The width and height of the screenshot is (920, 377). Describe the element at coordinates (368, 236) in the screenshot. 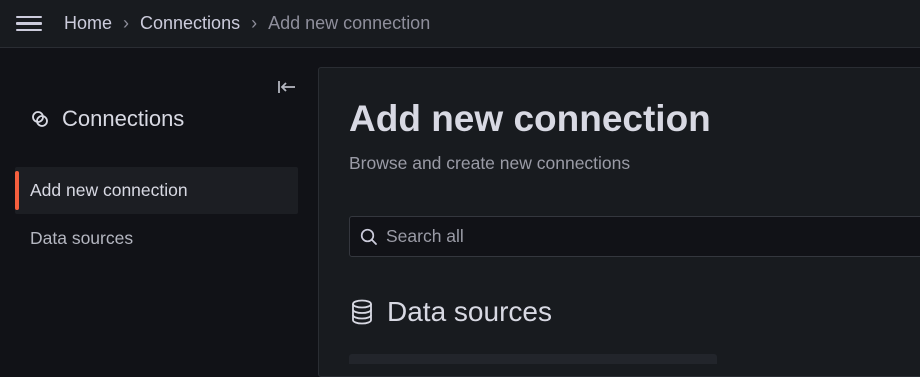

I see `search-icon` at that location.